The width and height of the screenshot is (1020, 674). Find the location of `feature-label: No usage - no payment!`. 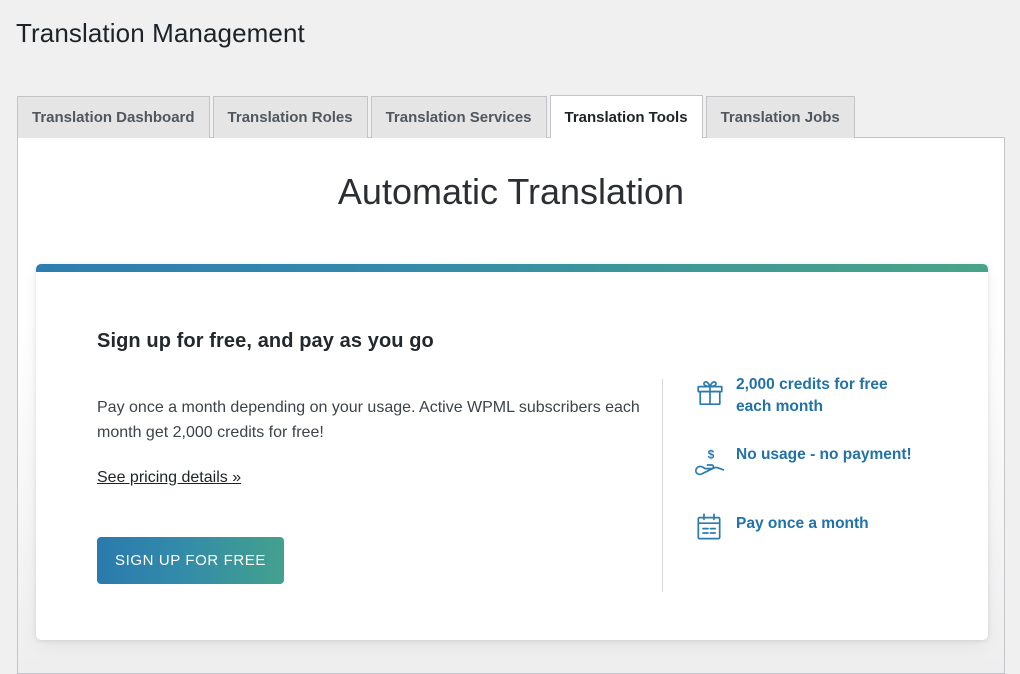

feature-label: No usage - no payment! is located at coordinates (824, 454).